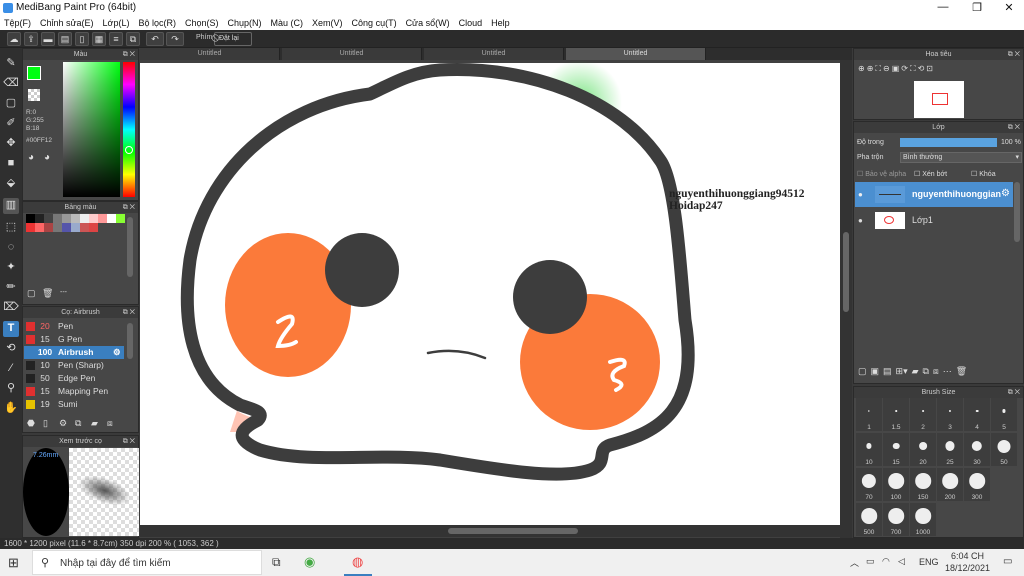  What do you see at coordinates (923, 484) in the screenshot?
I see `brush-size-150: 150` at bounding box center [923, 484].